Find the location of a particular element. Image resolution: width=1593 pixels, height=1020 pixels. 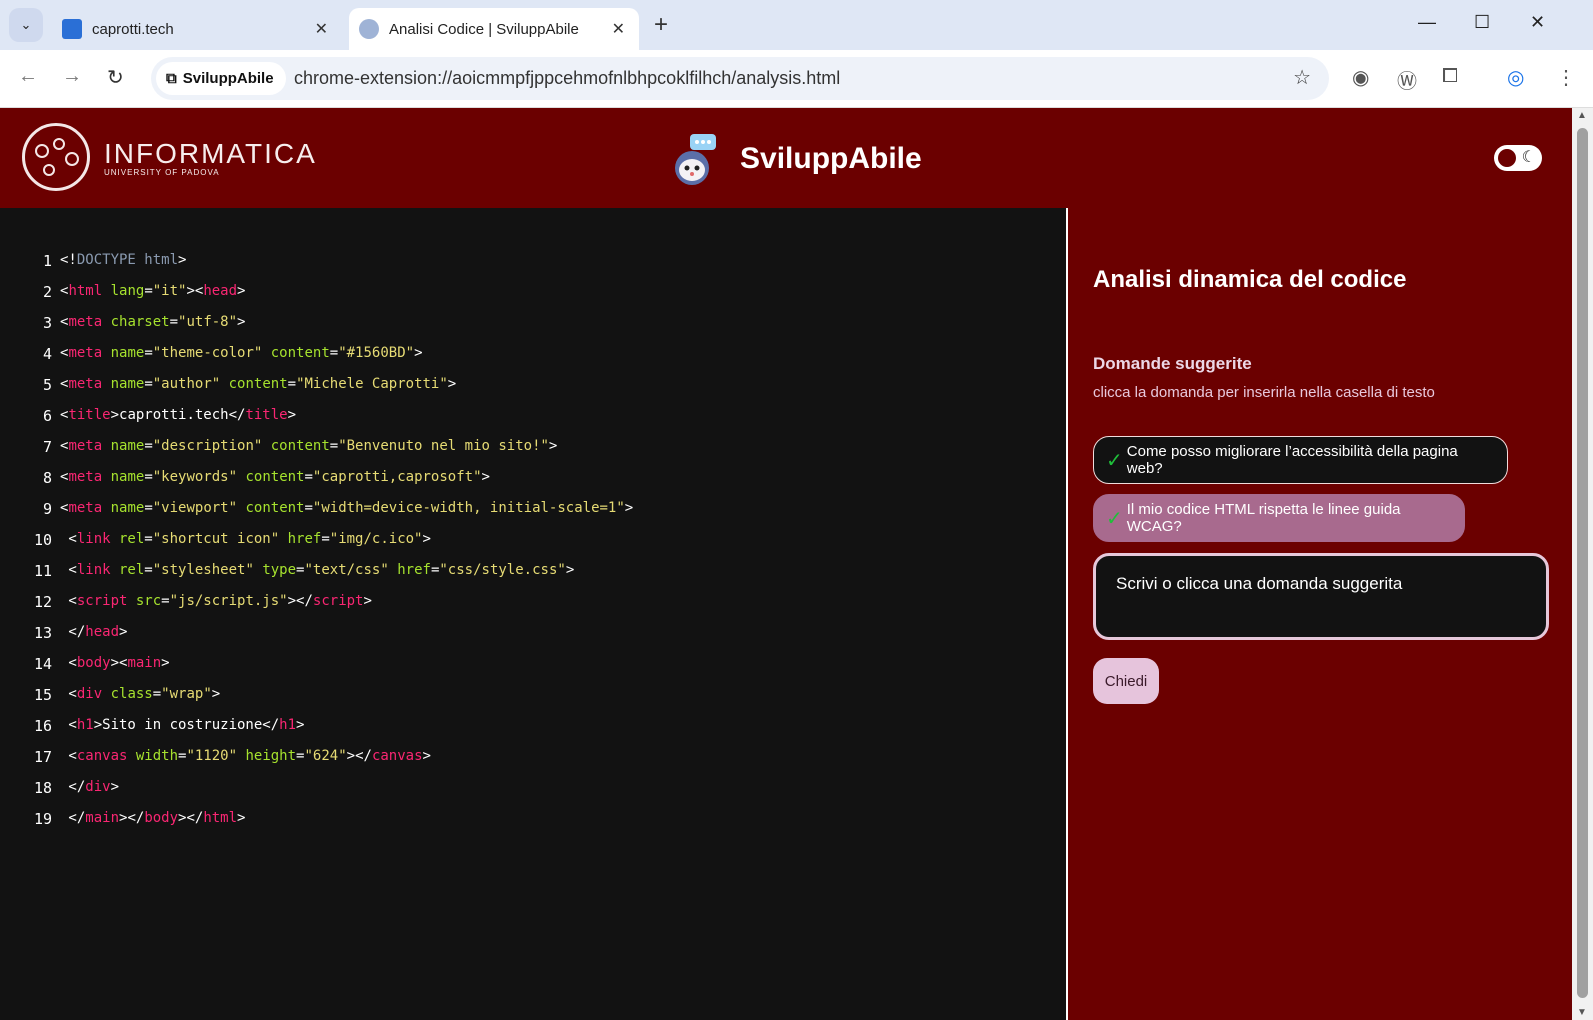

extensions-puzzle-icon: ⧠ is located at coordinates (1450, 76).